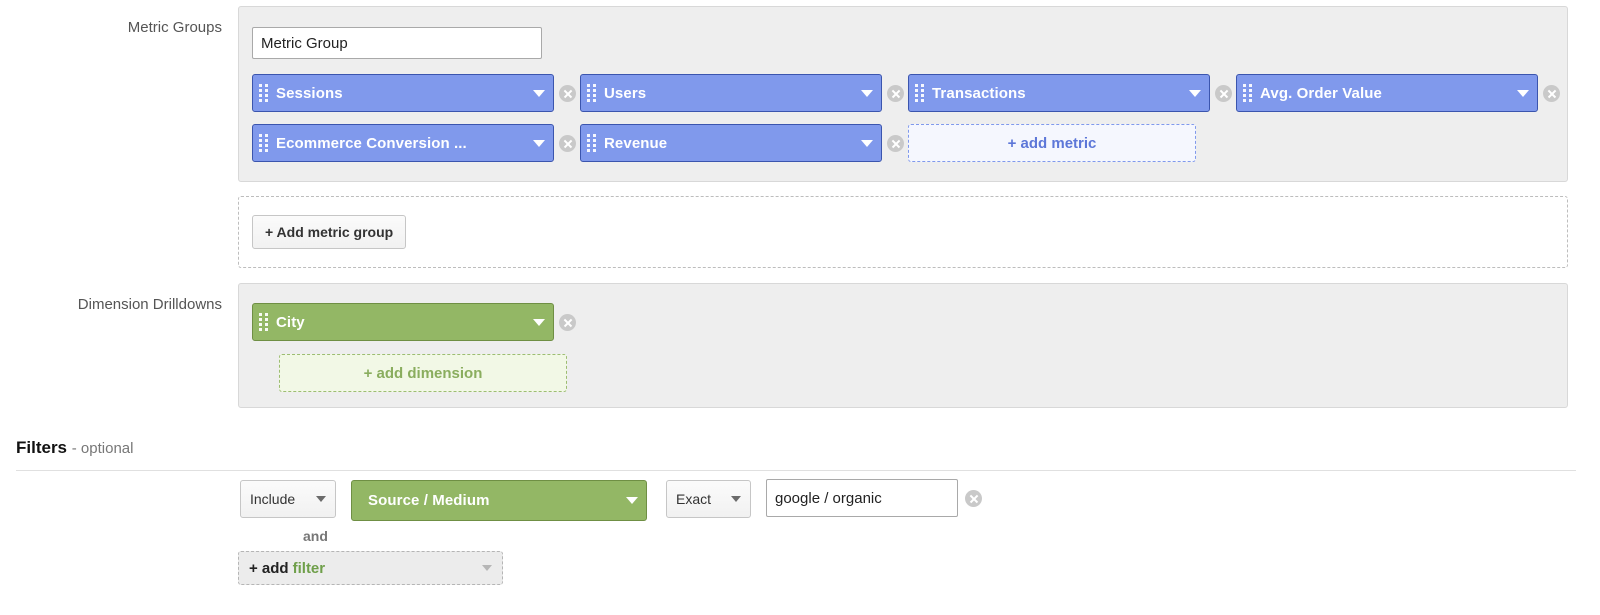  Describe the element at coordinates (979, 93) in the screenshot. I see `metric-chip-label: Transactions` at that location.